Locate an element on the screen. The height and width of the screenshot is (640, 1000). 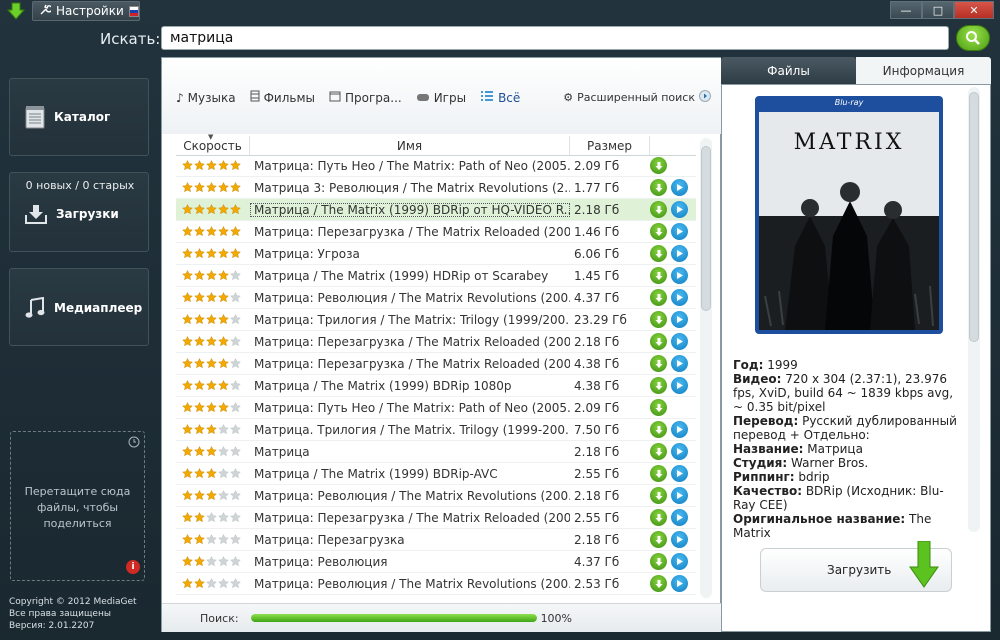
russian-flag-icon is located at coordinates (133, 11).